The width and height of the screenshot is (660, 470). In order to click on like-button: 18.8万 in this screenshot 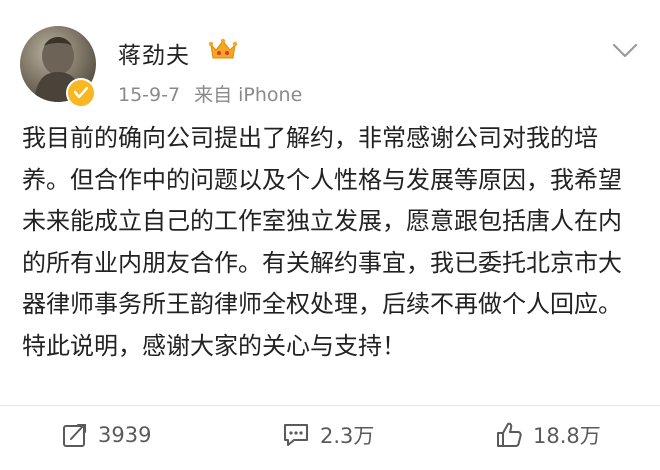, I will do `click(548, 435)`.